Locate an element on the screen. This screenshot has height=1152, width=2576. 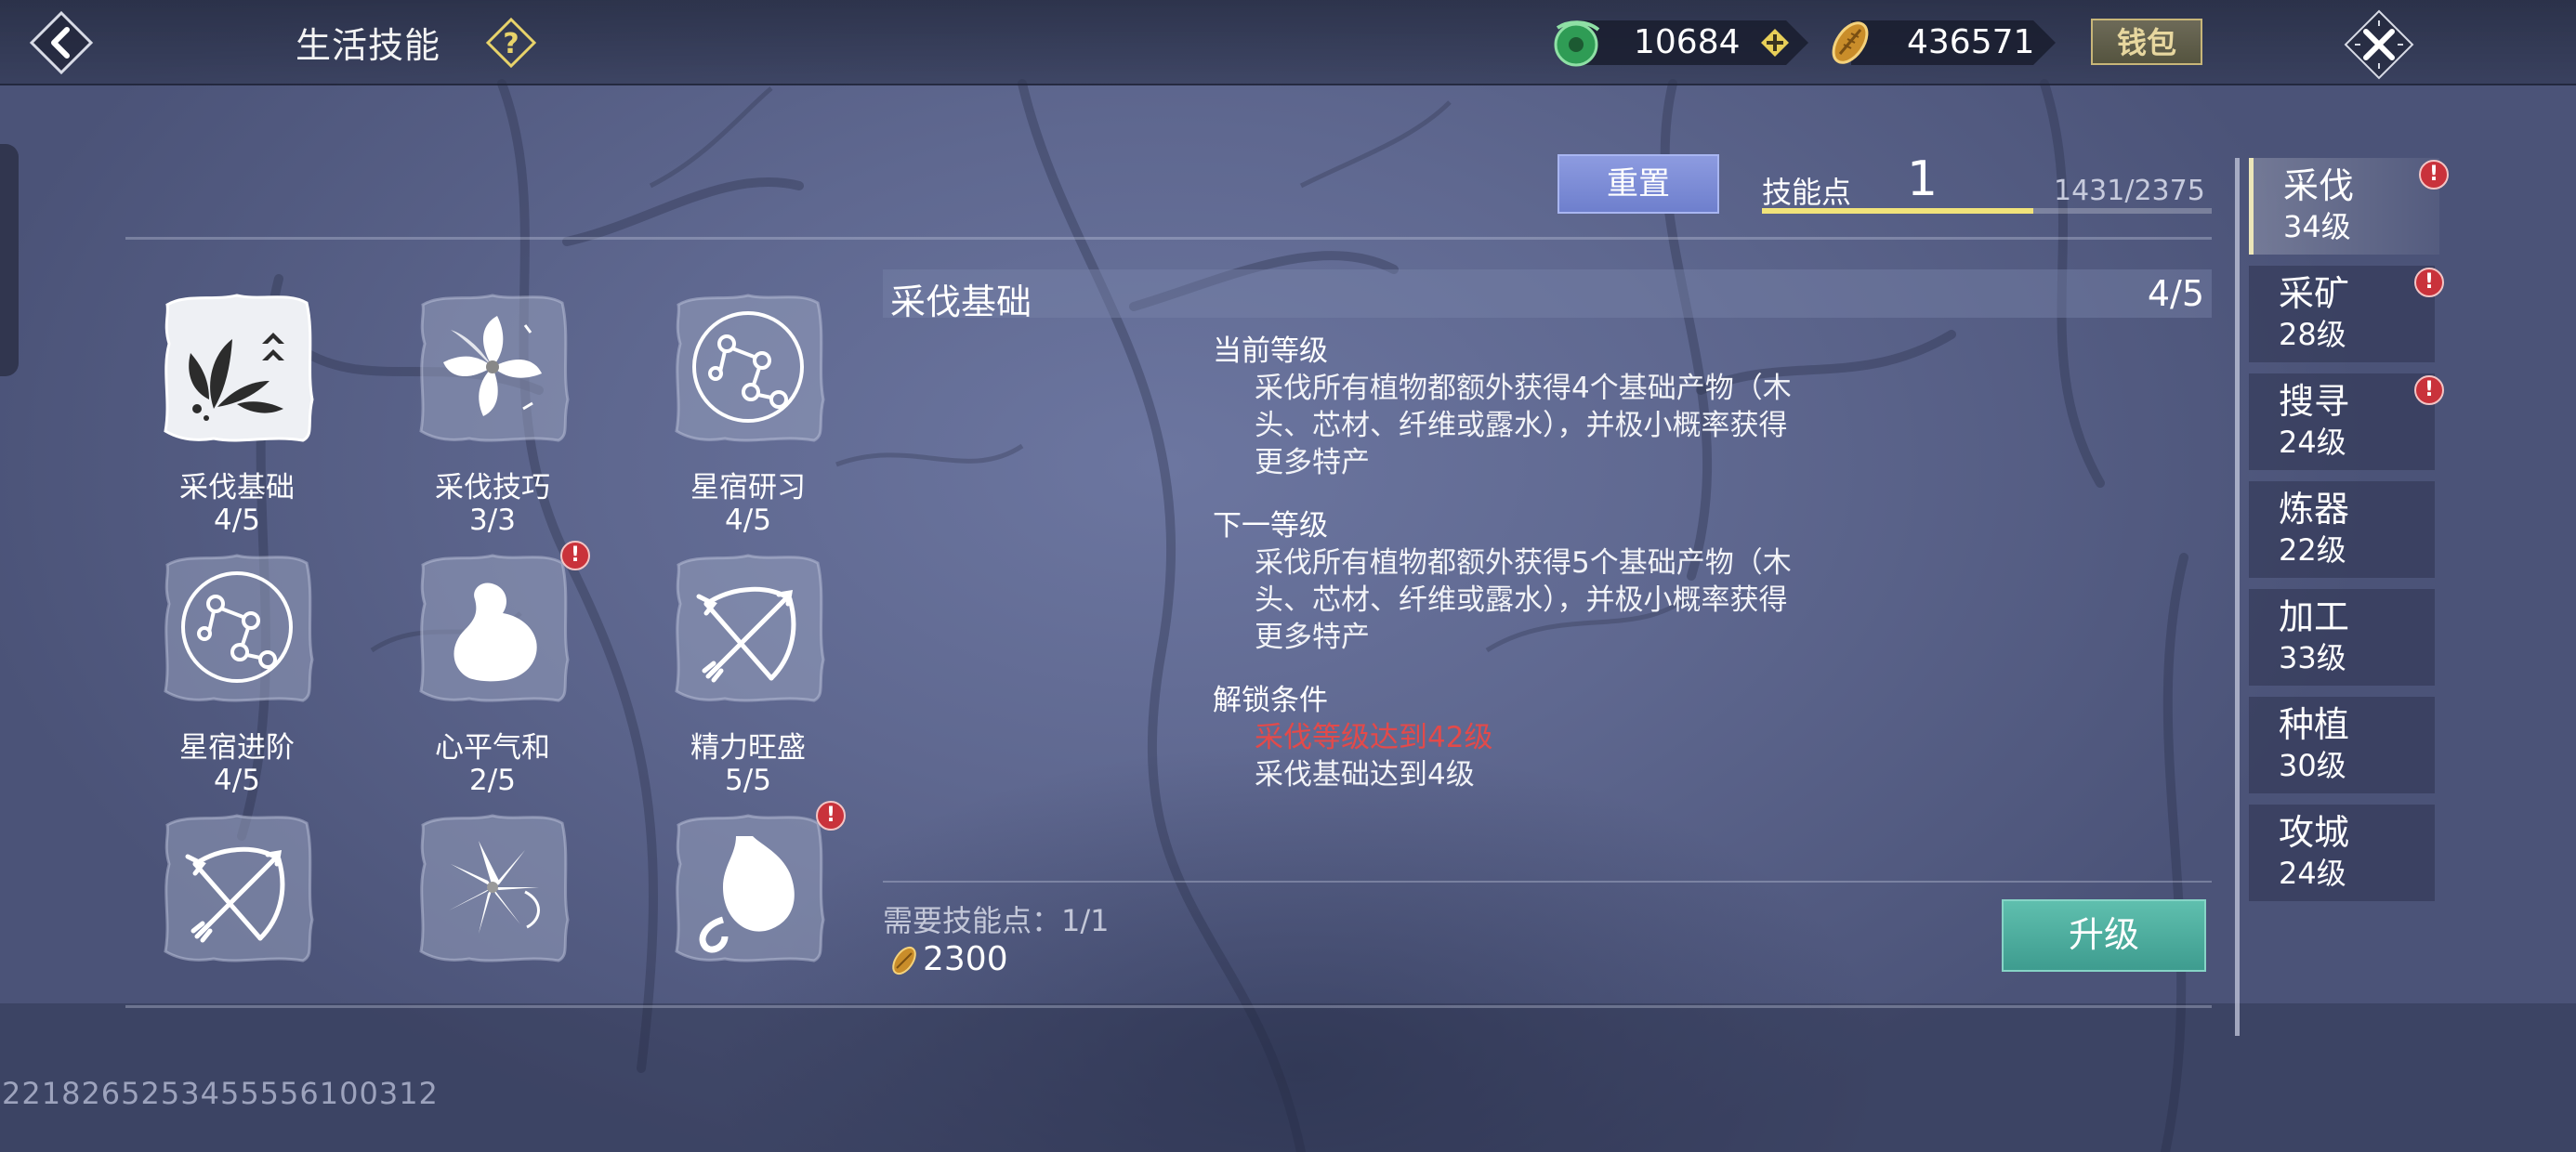
action-divider is located at coordinates (1547, 882).